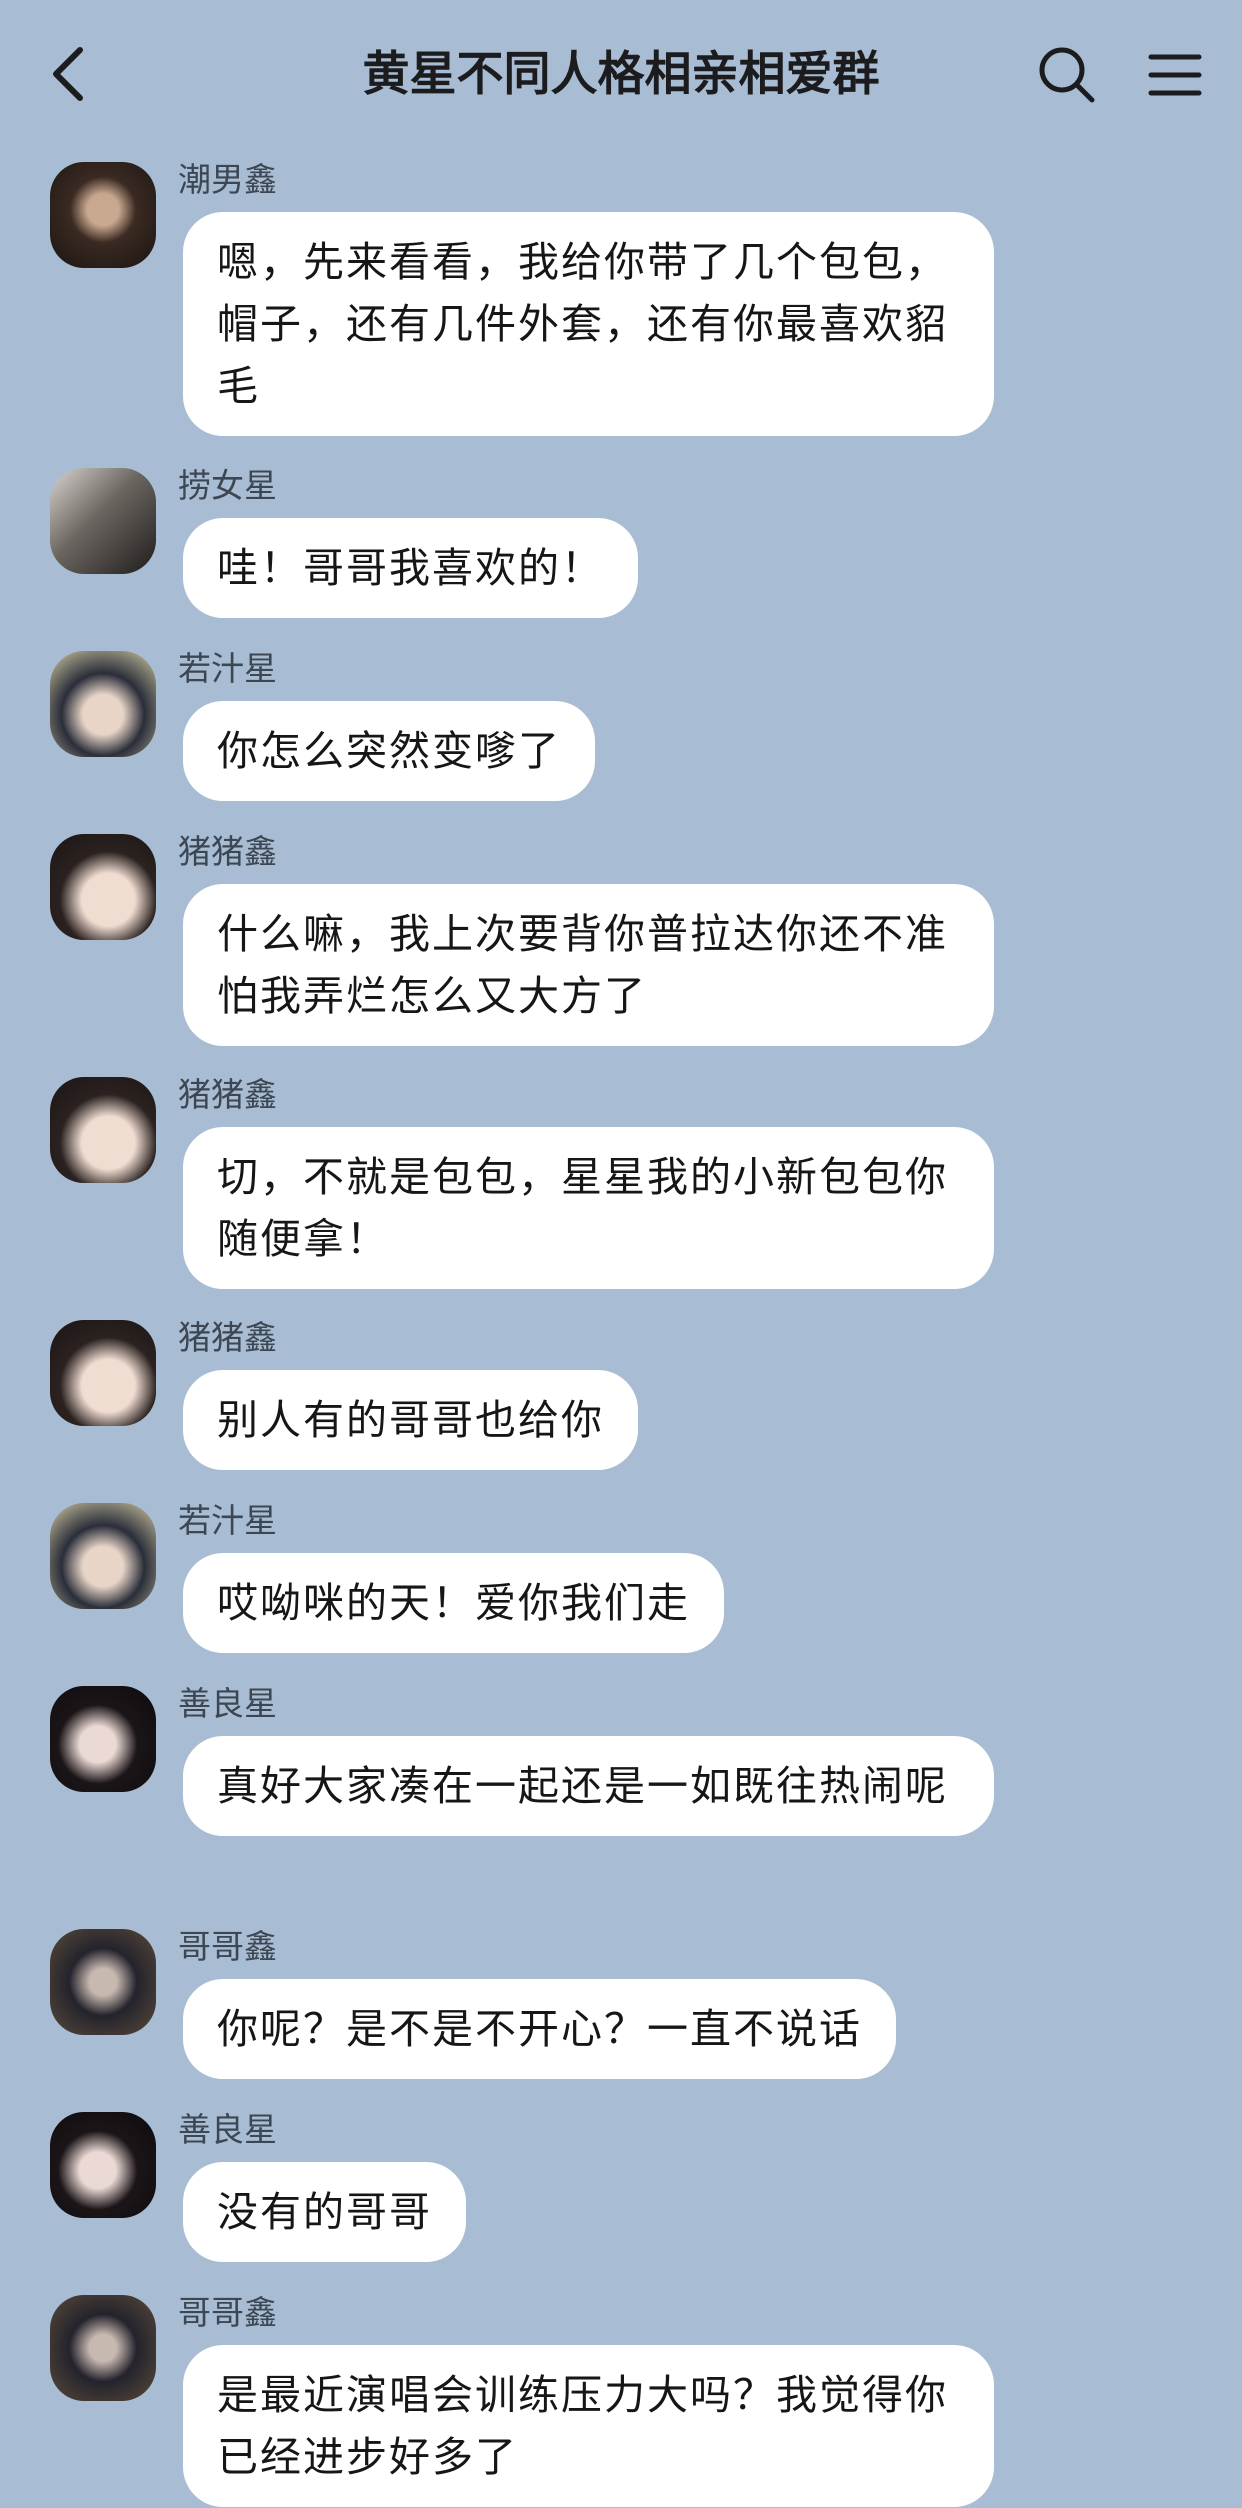  Describe the element at coordinates (227, 485) in the screenshot. I see `sender-name: 捞女星` at that location.